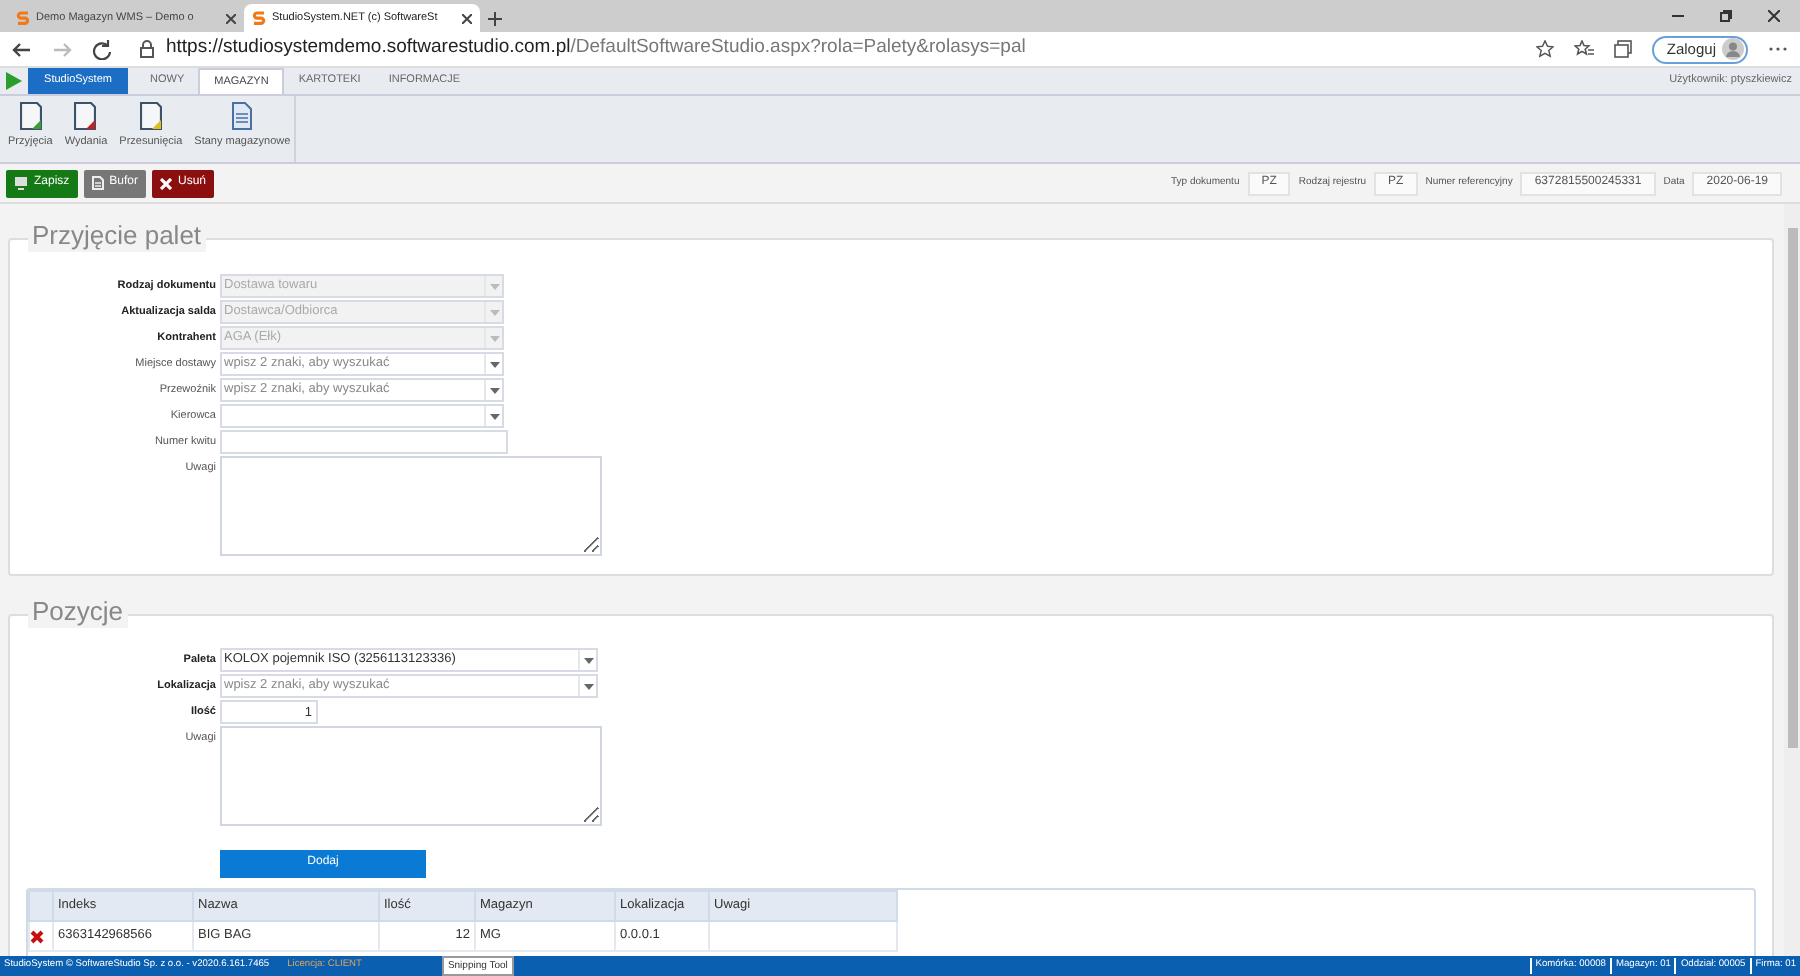 This screenshot has width=1800, height=976. What do you see at coordinates (21, 183) in the screenshot?
I see `monitor-icon` at bounding box center [21, 183].